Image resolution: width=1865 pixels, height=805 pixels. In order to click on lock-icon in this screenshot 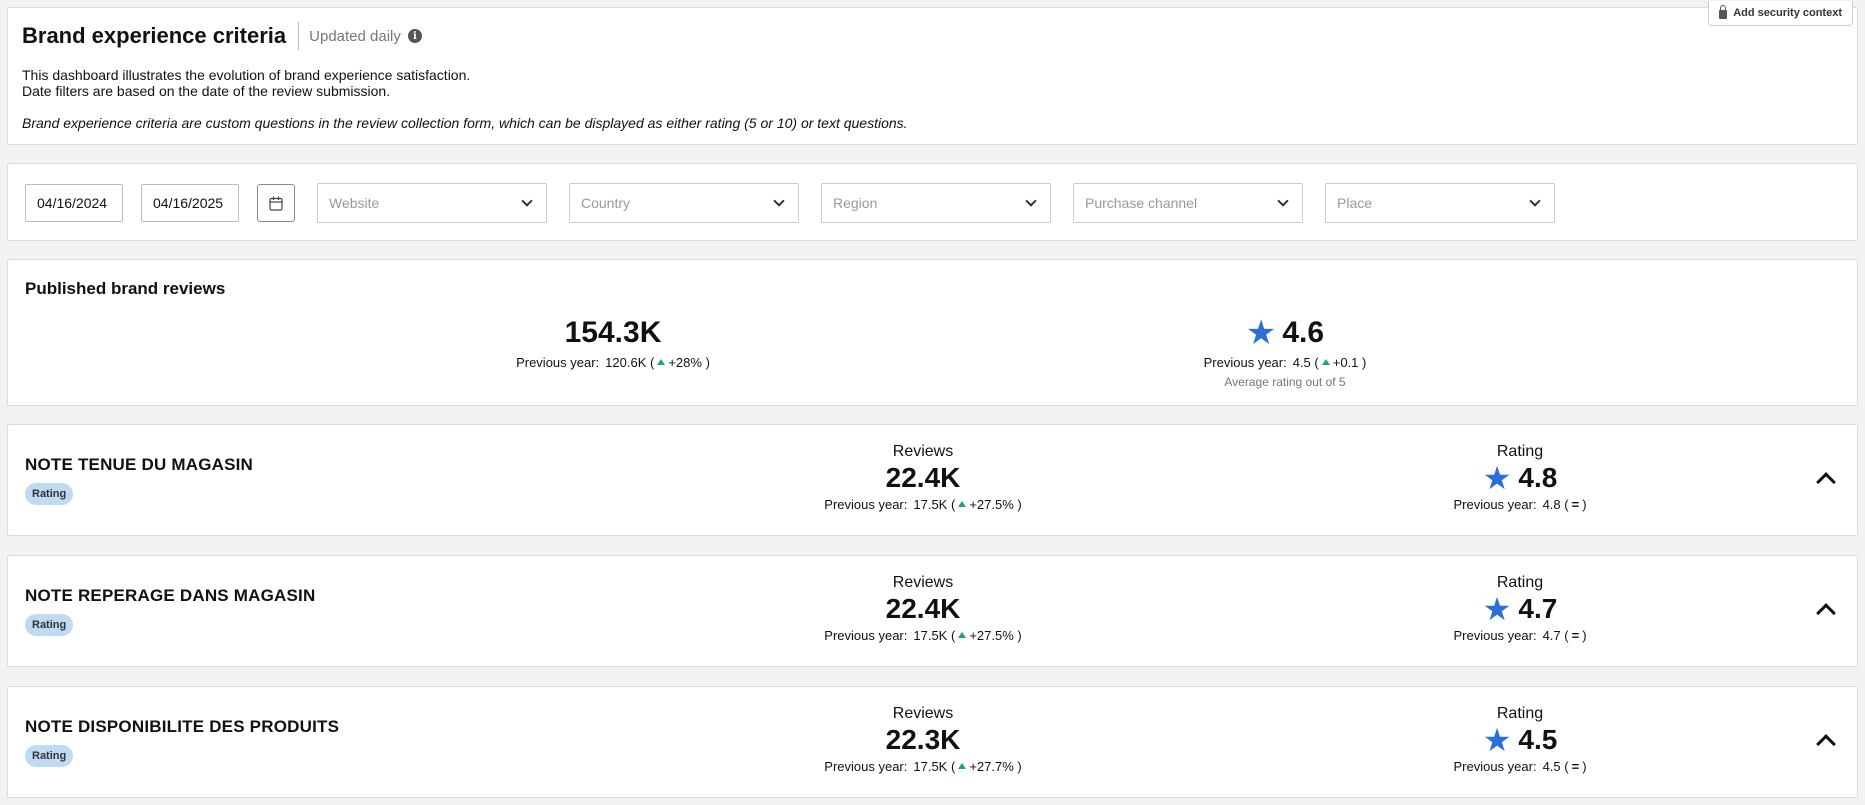, I will do `click(1723, 12)`.